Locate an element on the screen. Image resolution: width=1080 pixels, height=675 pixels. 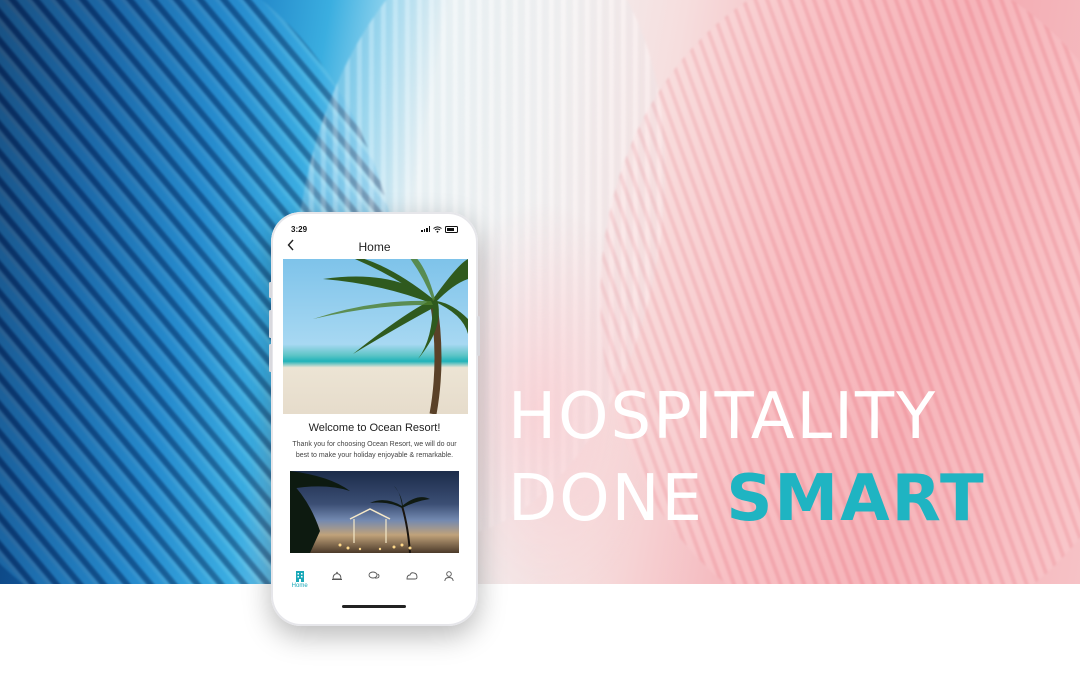
hotel-icon is located at coordinates (299, 576).